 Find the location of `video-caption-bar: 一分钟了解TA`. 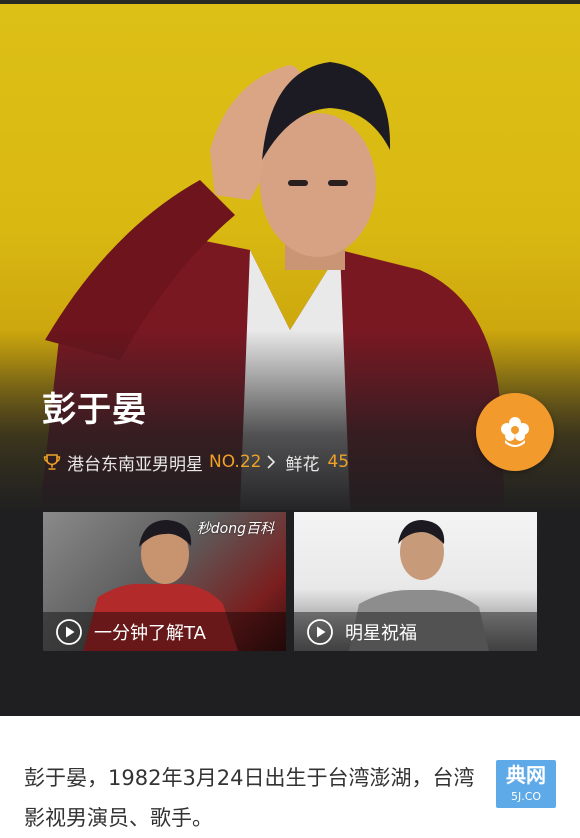

video-caption-bar: 一分钟了解TA is located at coordinates (164, 631).